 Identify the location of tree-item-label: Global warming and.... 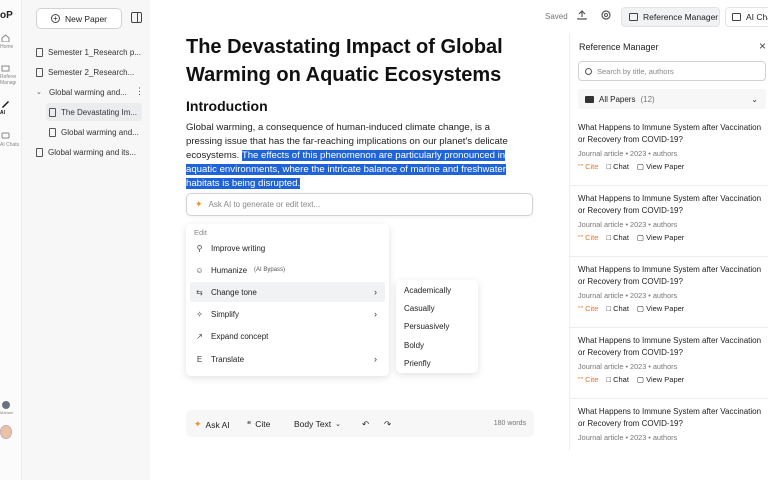
(88, 92).